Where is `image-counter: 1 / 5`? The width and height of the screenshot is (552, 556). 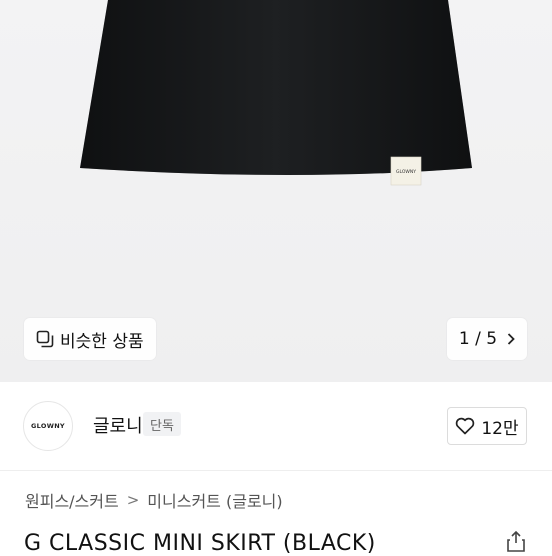 image-counter: 1 / 5 is located at coordinates (478, 339).